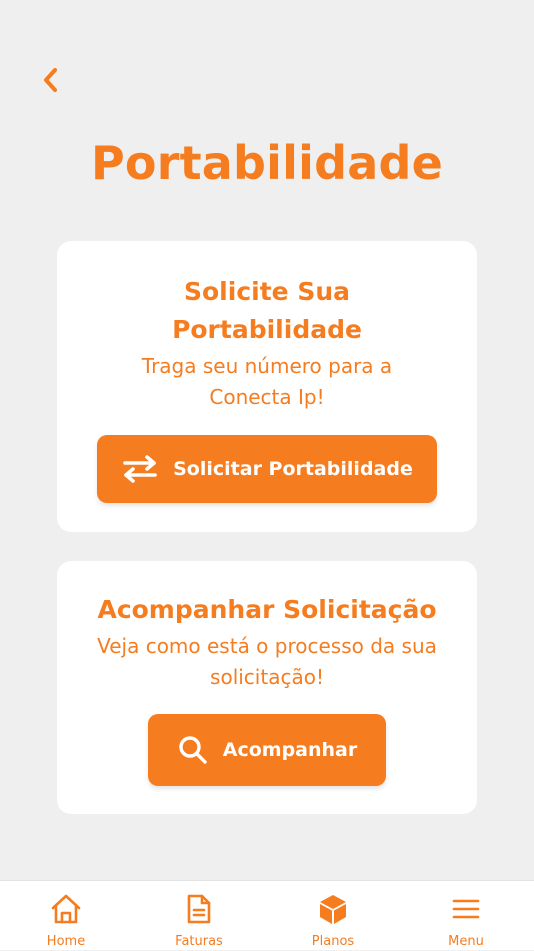 The height and width of the screenshot is (951, 534). I want to click on chevron-left-icon, so click(50, 80).